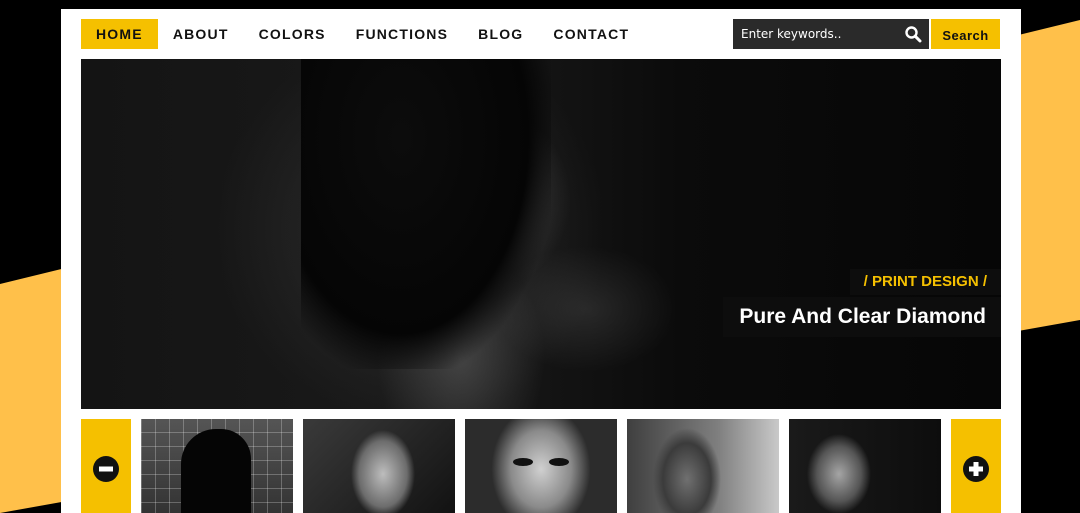  What do you see at coordinates (541, 462) in the screenshot?
I see `thumbnail-3-eyes` at bounding box center [541, 462].